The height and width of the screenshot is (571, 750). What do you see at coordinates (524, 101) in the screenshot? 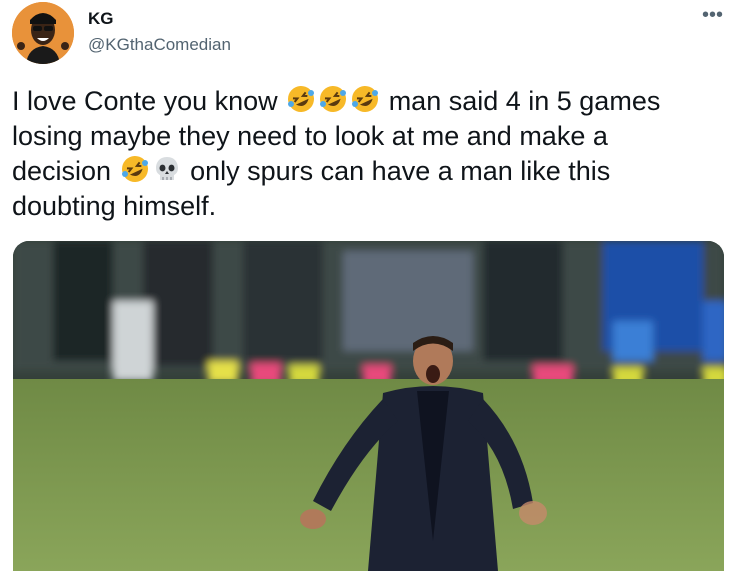
I see `tweet-text-line1b: man said 4 in 5 games` at bounding box center [524, 101].